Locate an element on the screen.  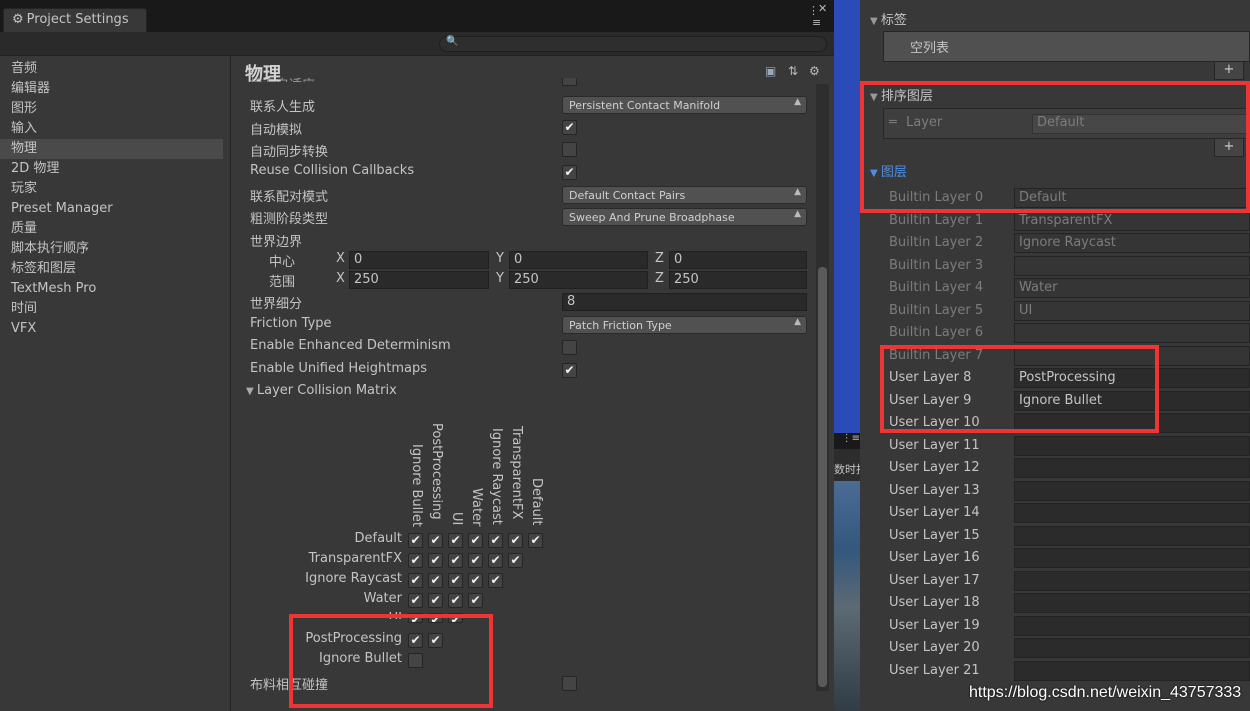
contact-pairs-dropdown: Default Contact Pairs ▲ is located at coordinates (684, 195).